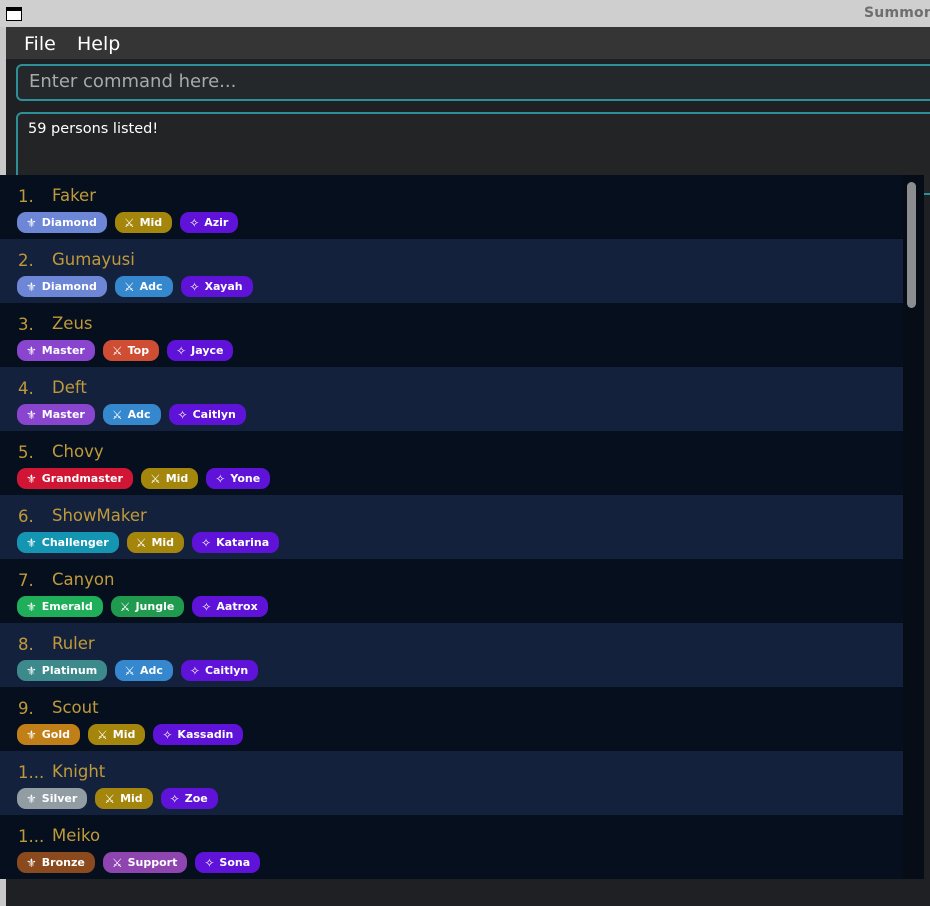 This screenshot has height=906, width=930. What do you see at coordinates (469, 81) in the screenshot?
I see `command-input` at bounding box center [469, 81].